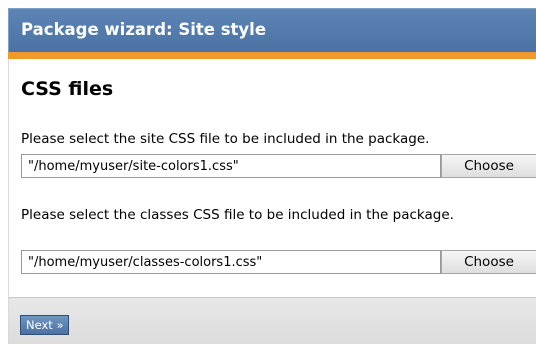  Describe the element at coordinates (67, 89) in the screenshot. I see `section-heading: CSS files` at that location.